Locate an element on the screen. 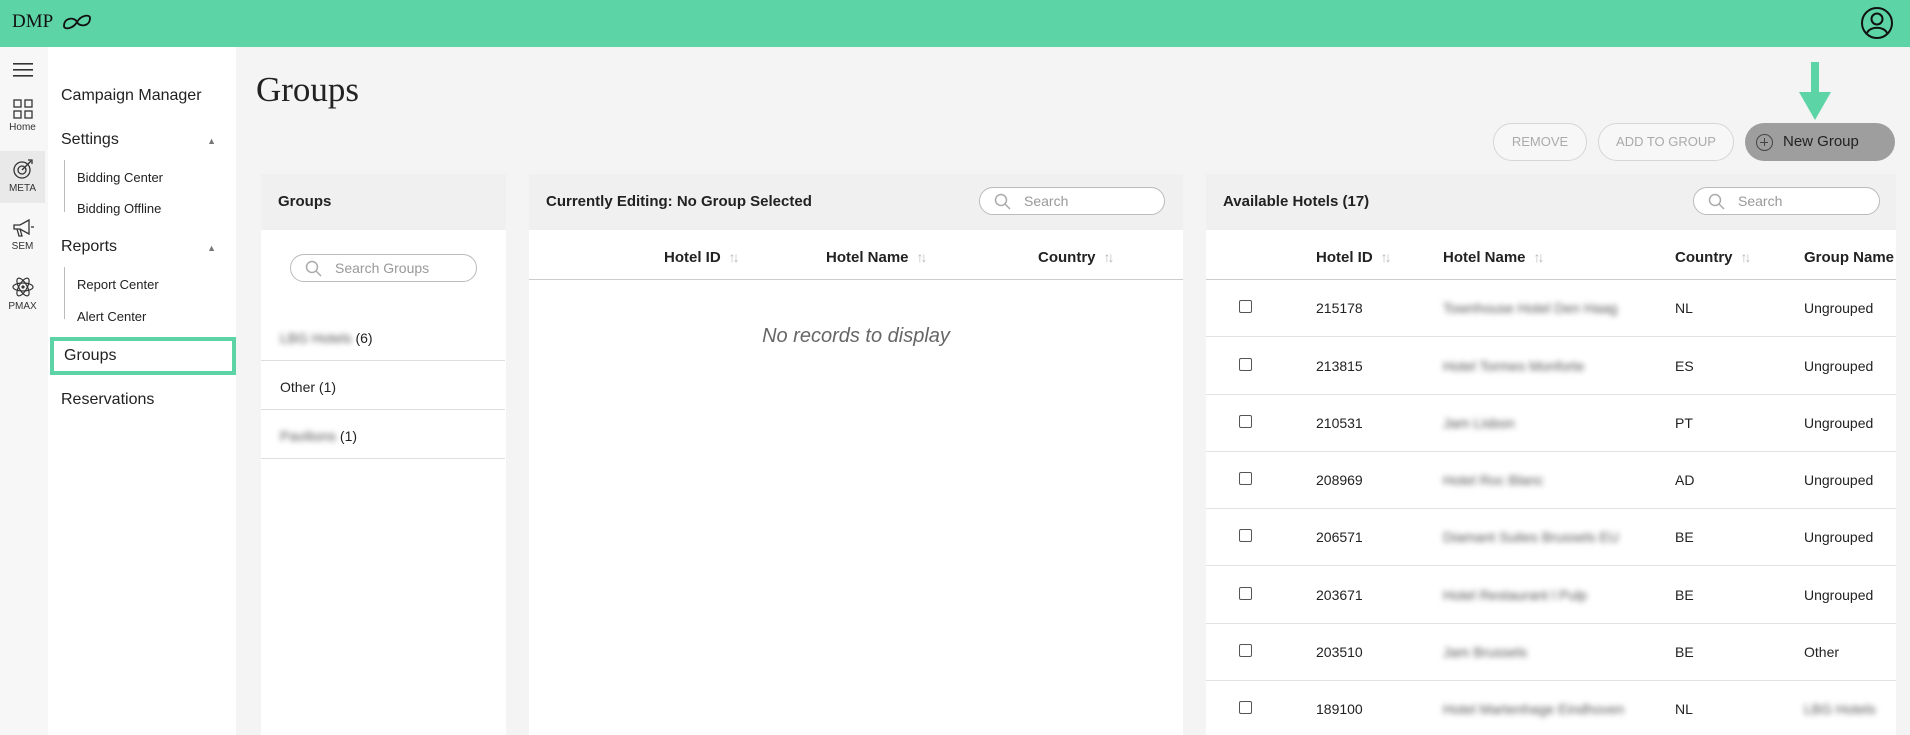 This screenshot has height=735, width=1910. group-list-item: LBG Hotels (6) is located at coordinates (383, 336).